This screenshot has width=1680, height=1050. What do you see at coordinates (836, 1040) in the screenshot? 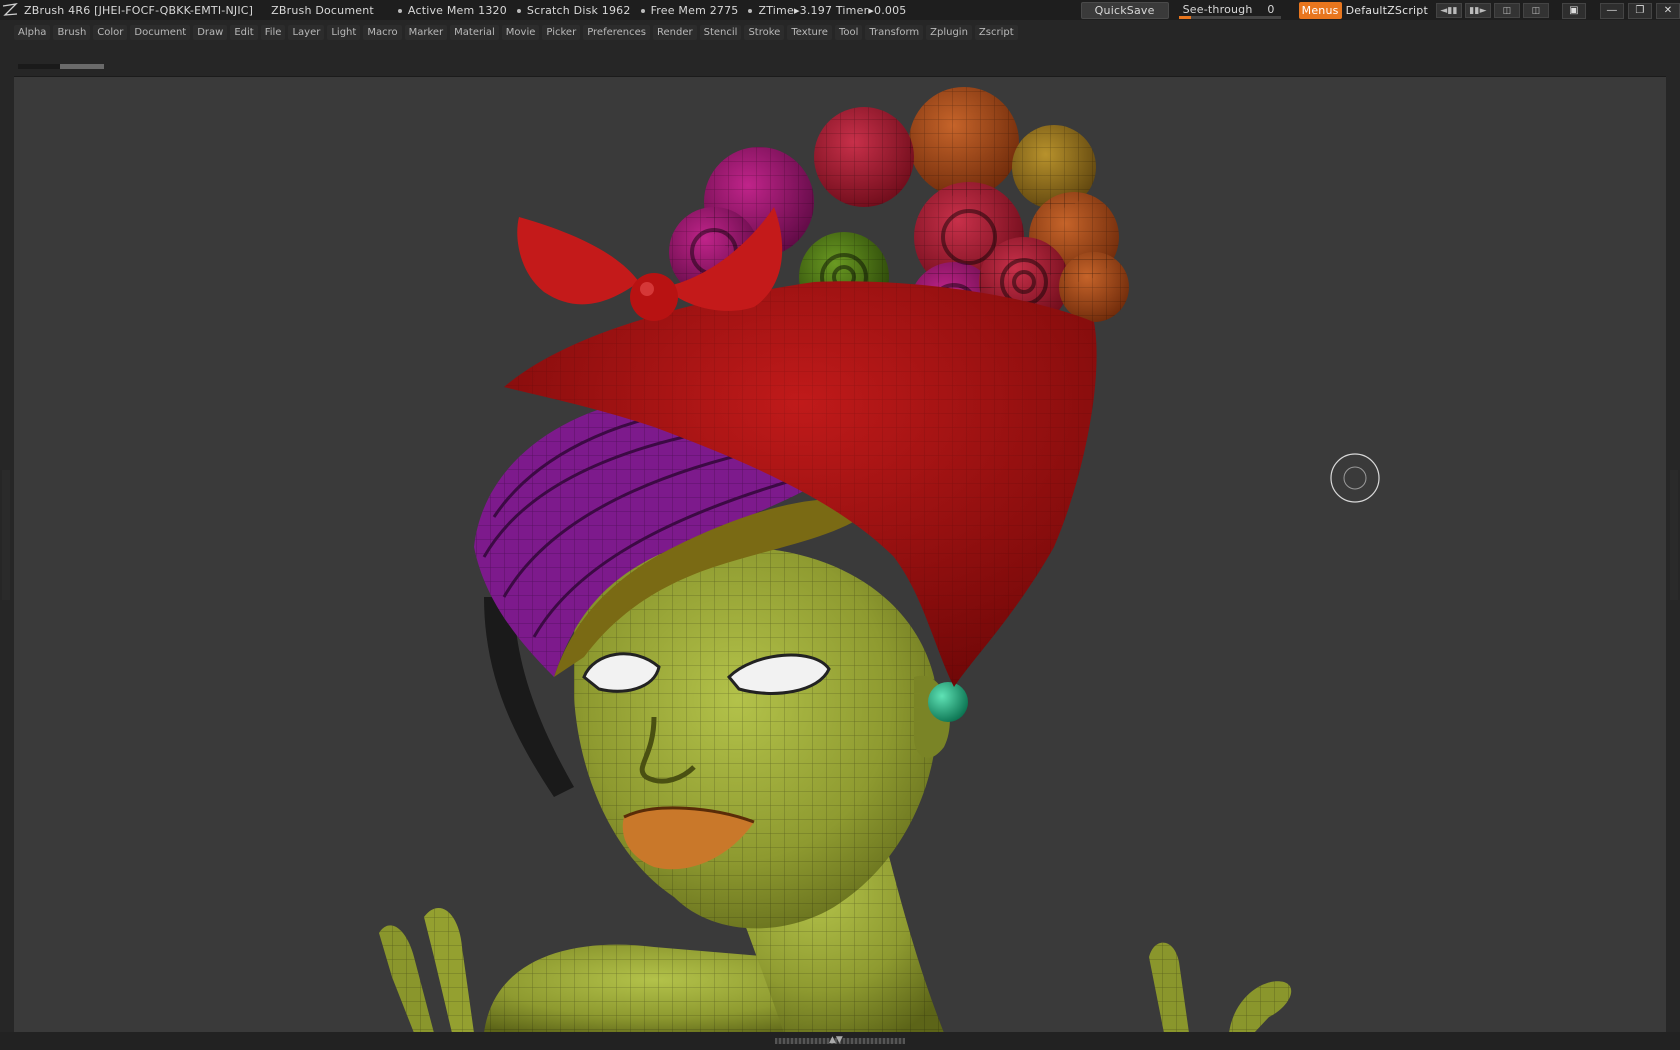
I see `tray-toggle-icon: ▲▼` at bounding box center [836, 1040].